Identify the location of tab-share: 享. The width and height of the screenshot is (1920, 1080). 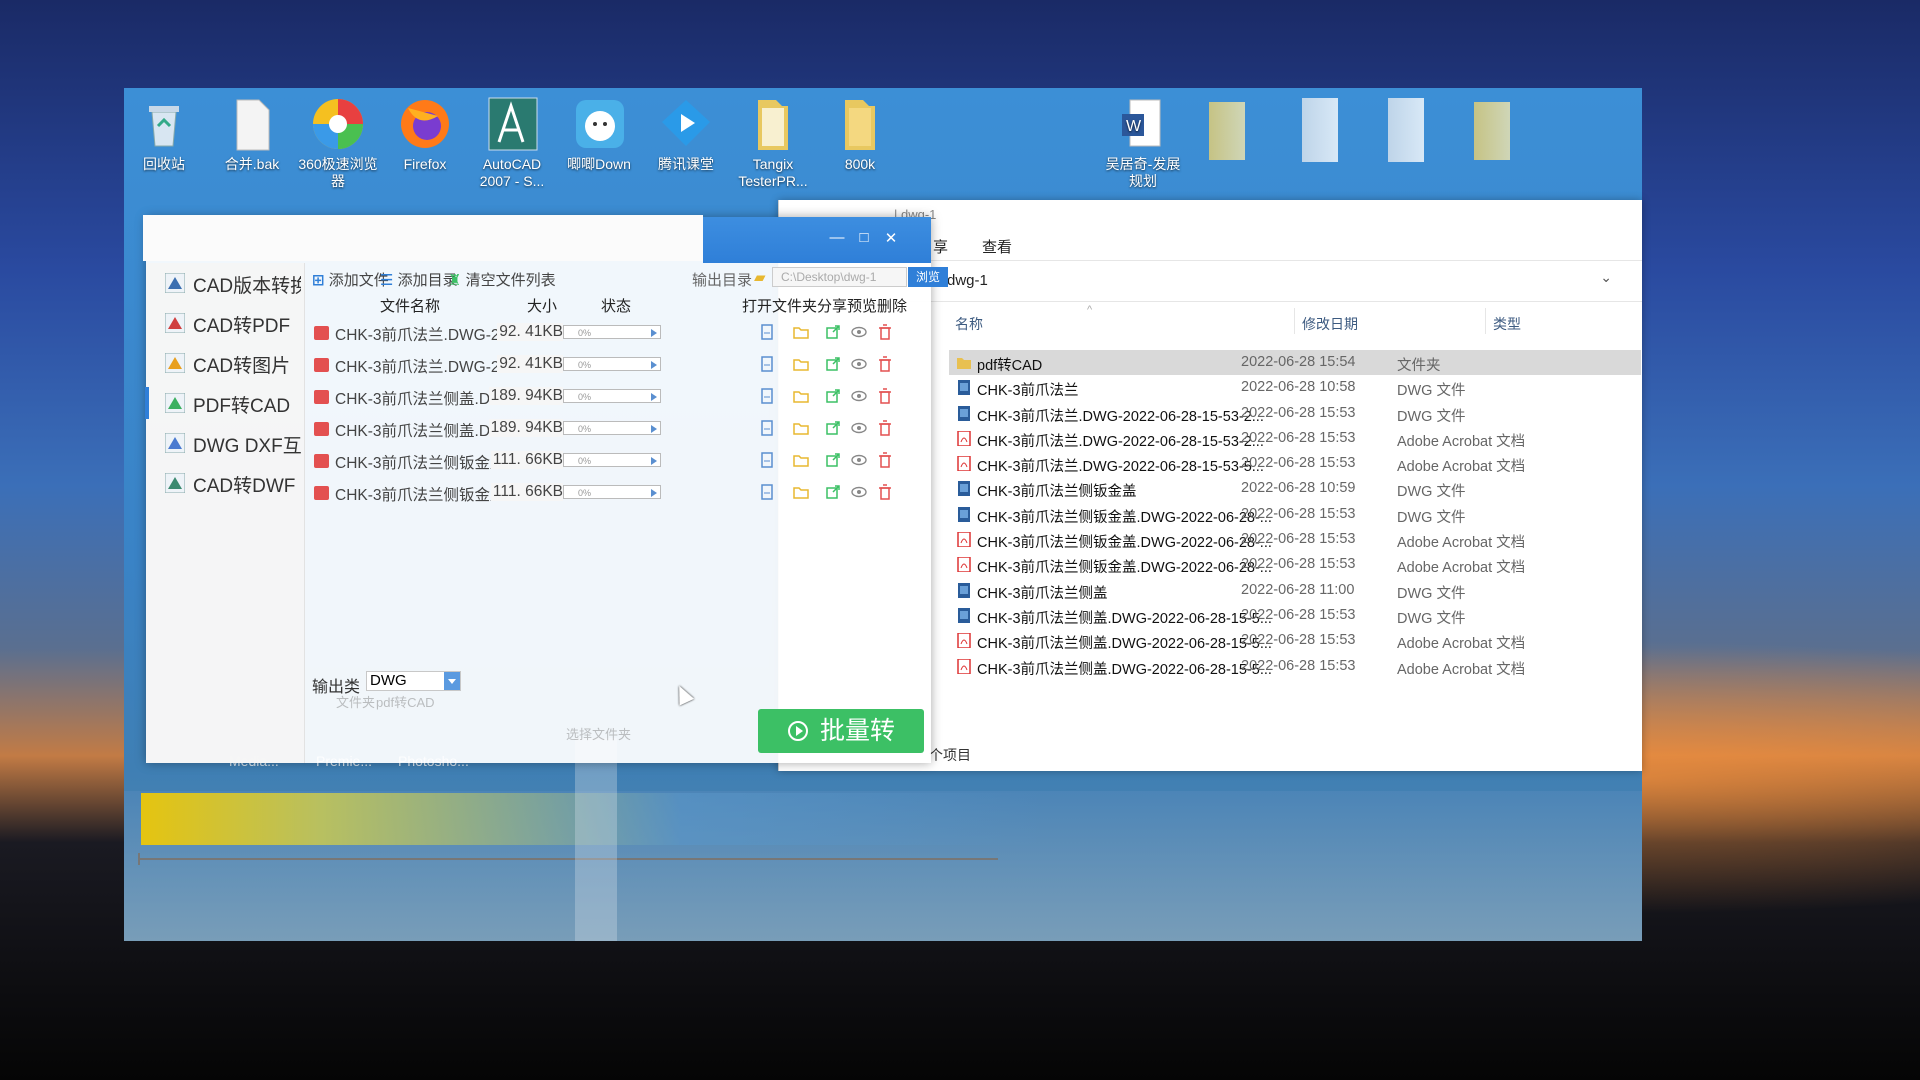
(940, 246).